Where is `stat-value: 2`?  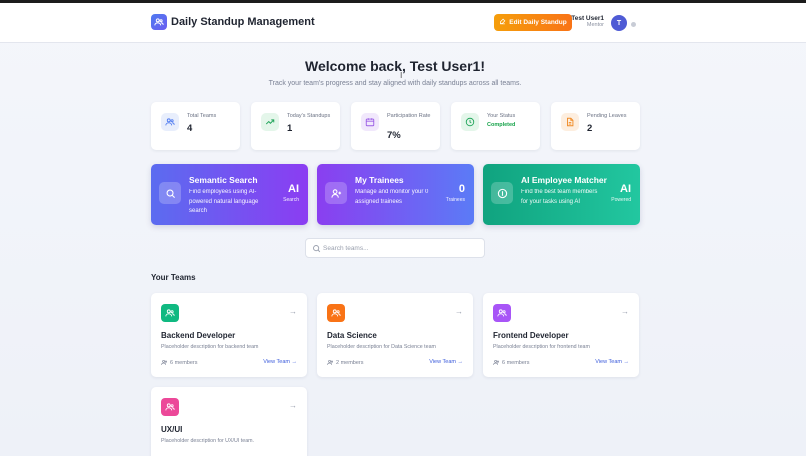 stat-value: 2 is located at coordinates (590, 128).